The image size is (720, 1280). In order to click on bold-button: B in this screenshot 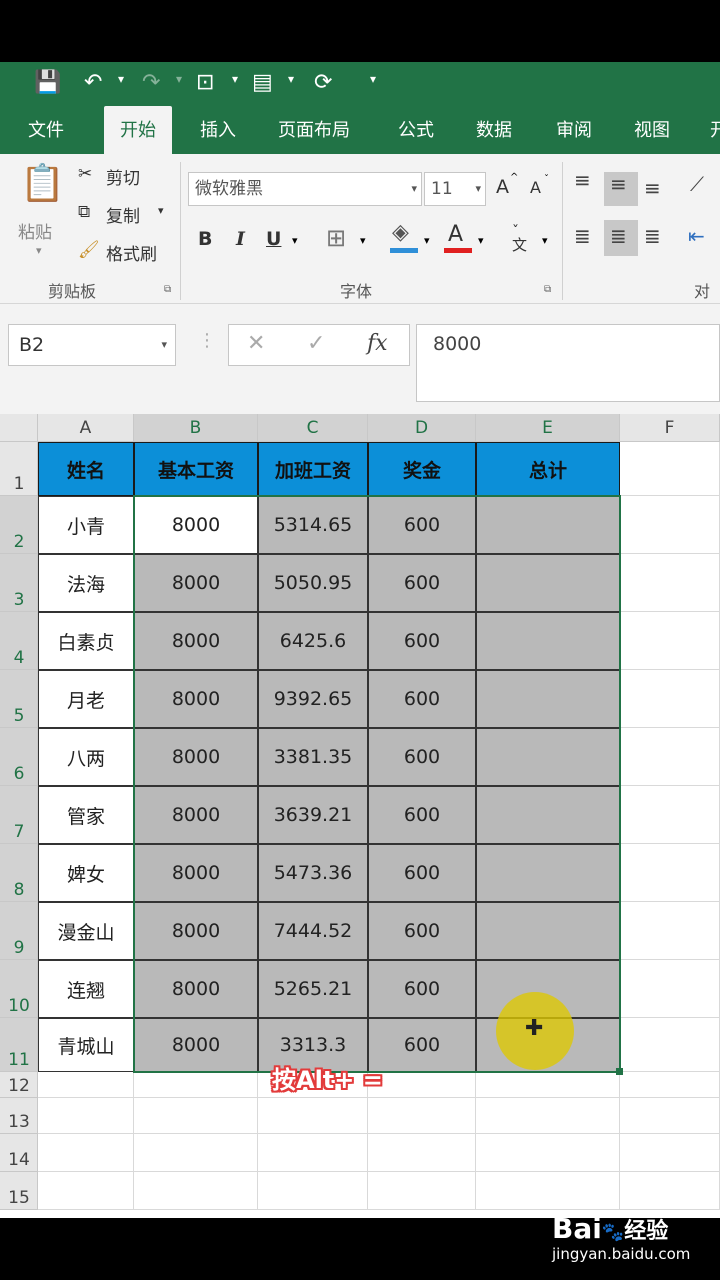, I will do `click(205, 239)`.